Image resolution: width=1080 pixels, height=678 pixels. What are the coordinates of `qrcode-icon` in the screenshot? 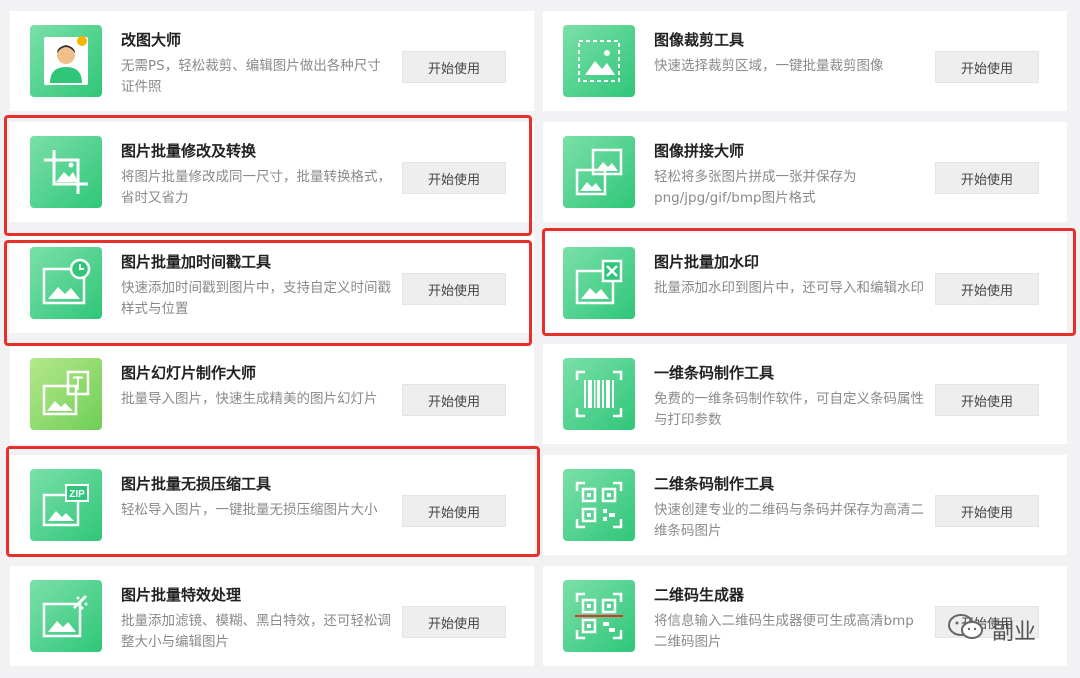 It's located at (599, 505).